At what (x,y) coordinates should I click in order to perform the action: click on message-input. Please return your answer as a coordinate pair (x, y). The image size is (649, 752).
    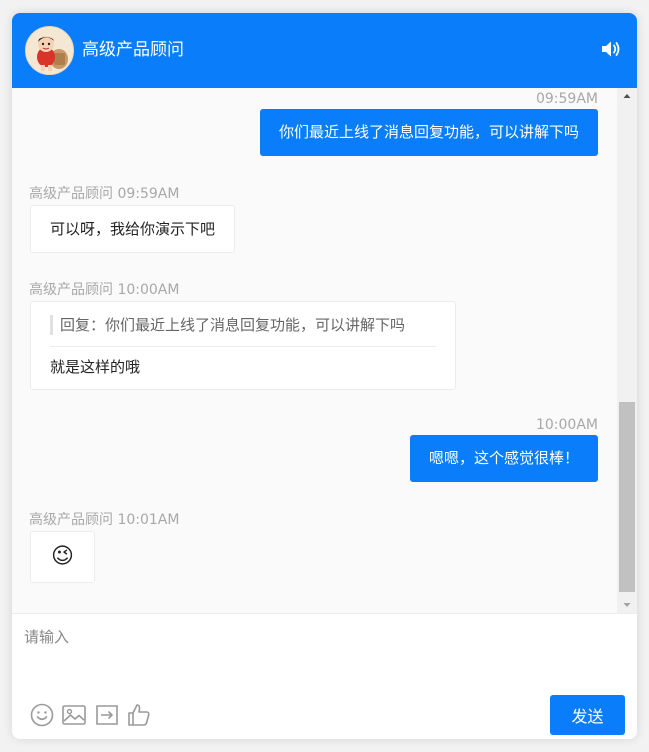
    Looking at the image, I should click on (324, 656).